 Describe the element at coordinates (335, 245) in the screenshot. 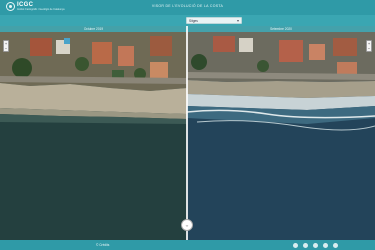

I see `link-icon` at that location.